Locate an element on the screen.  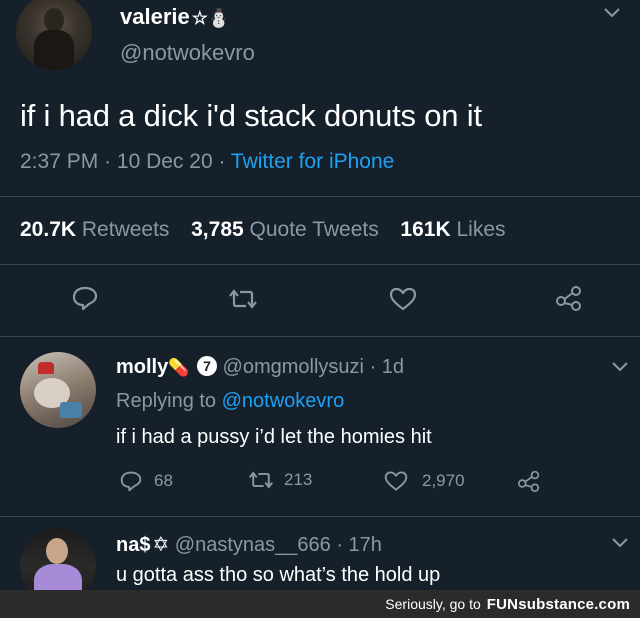
tweet-text: if i had a dick i'd stack donuts on it is located at coordinates (251, 115).